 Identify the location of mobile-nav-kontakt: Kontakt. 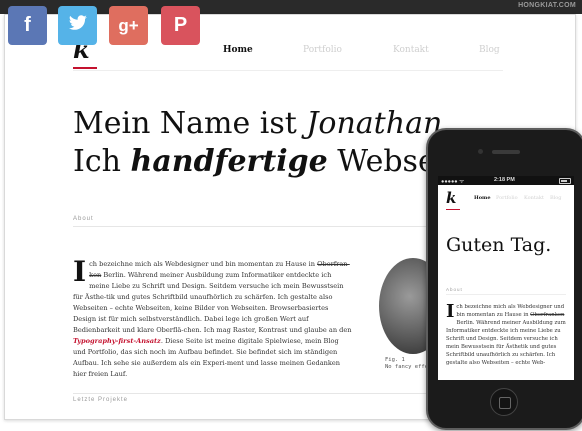
(534, 198).